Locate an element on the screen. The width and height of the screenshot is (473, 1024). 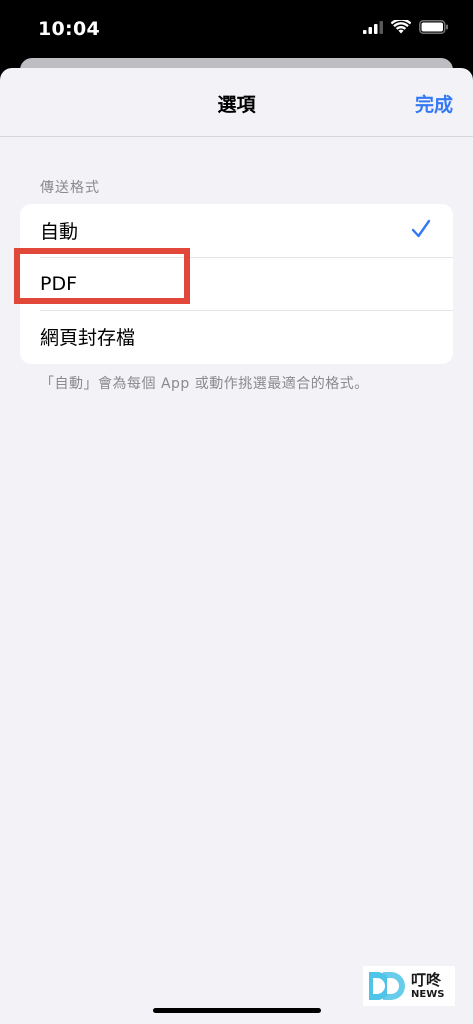
section-footer: 「自動」會為每個 App 或動作挑選最適合的格式。 is located at coordinates (204, 384).